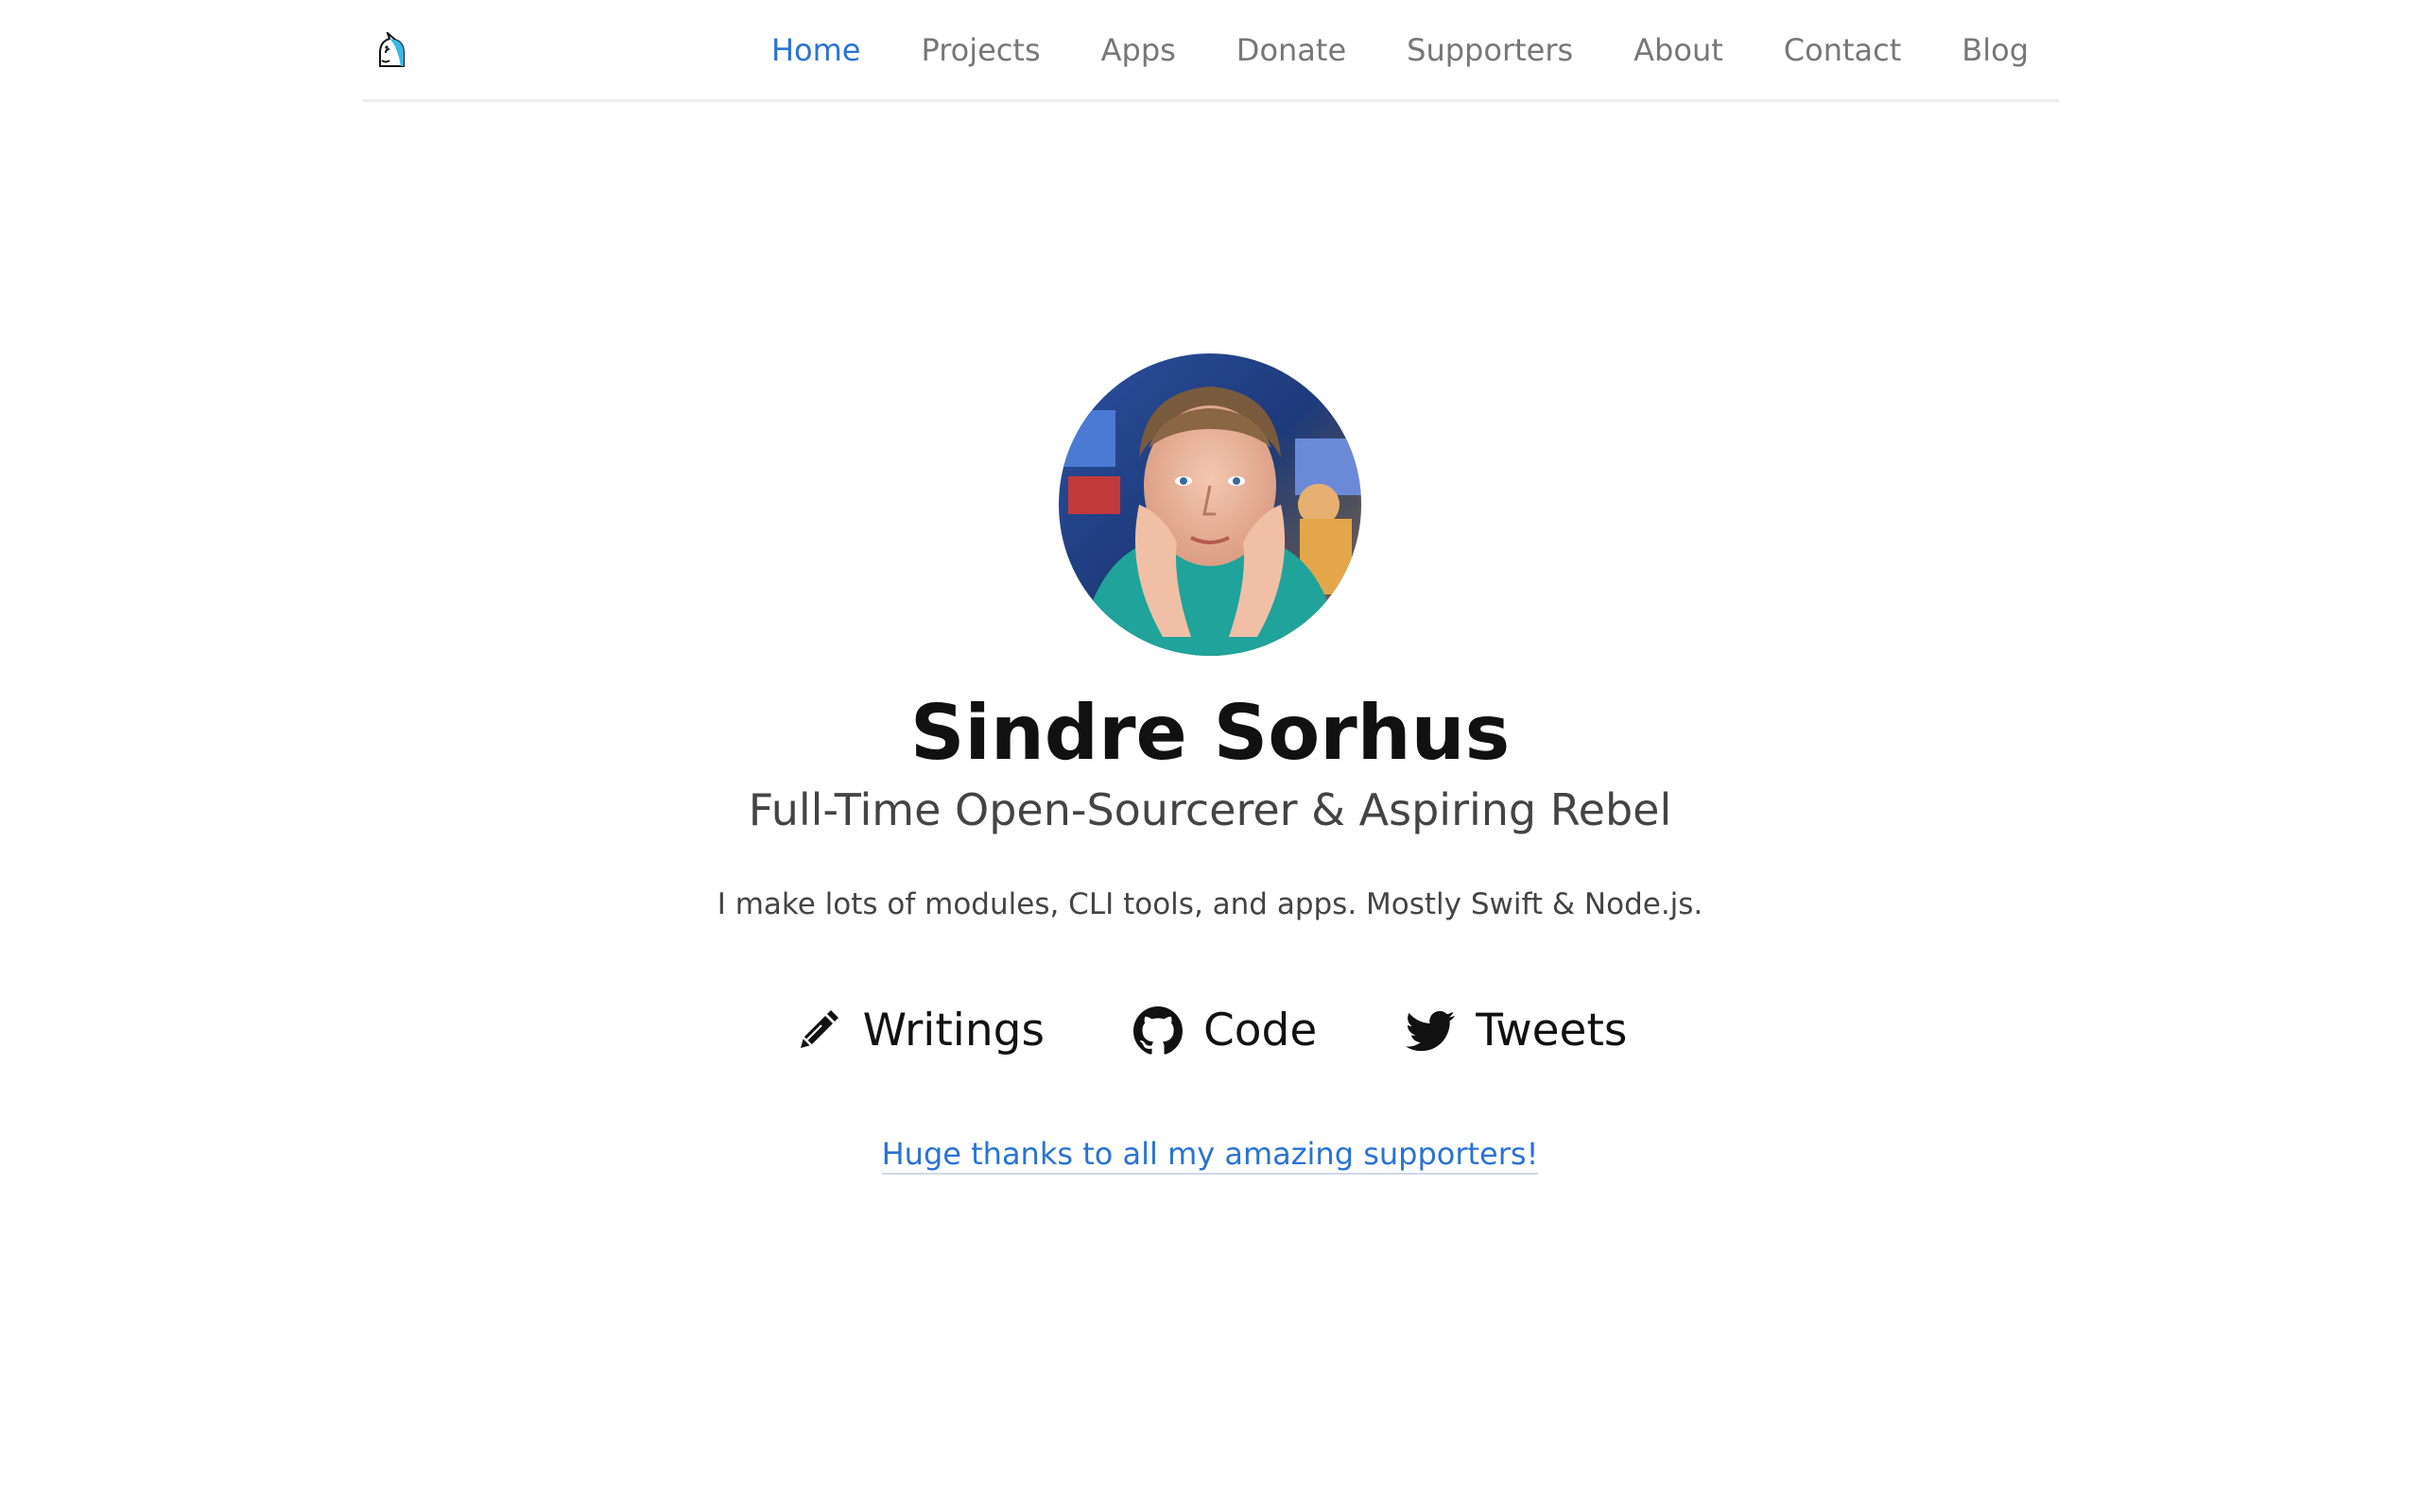  What do you see at coordinates (391, 49) in the screenshot?
I see `unicorn-icon` at bounding box center [391, 49].